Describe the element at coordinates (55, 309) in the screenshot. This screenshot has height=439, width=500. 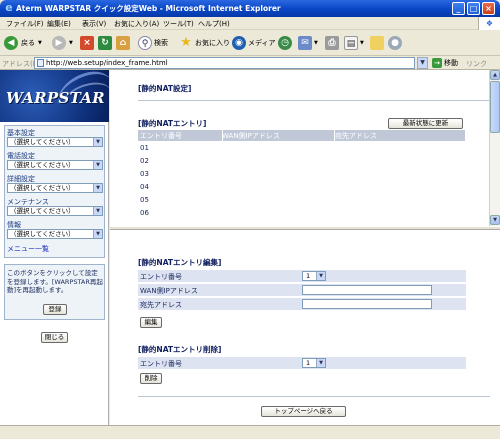
I see `register-button: 登録` at that location.